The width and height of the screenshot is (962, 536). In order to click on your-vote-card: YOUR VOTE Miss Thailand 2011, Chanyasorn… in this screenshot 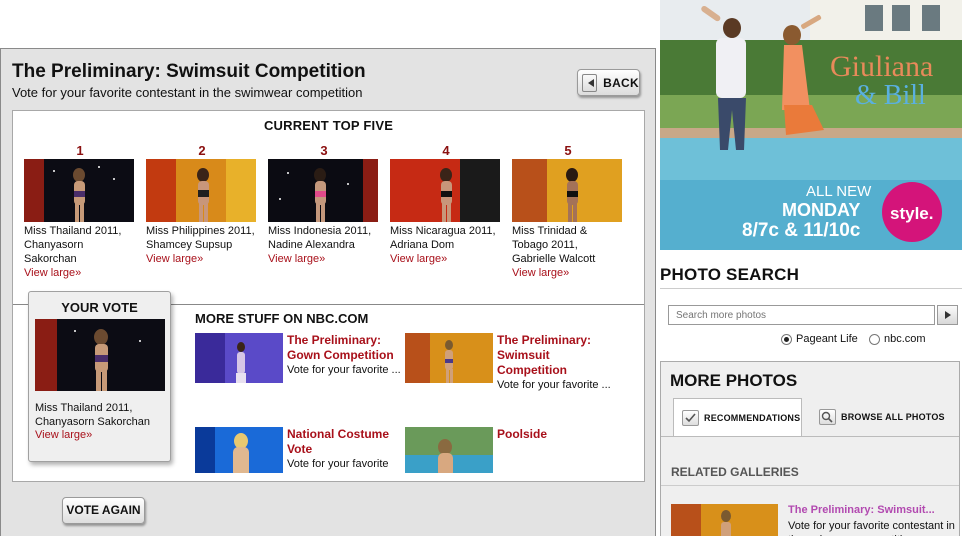, I will do `click(99, 376)`.